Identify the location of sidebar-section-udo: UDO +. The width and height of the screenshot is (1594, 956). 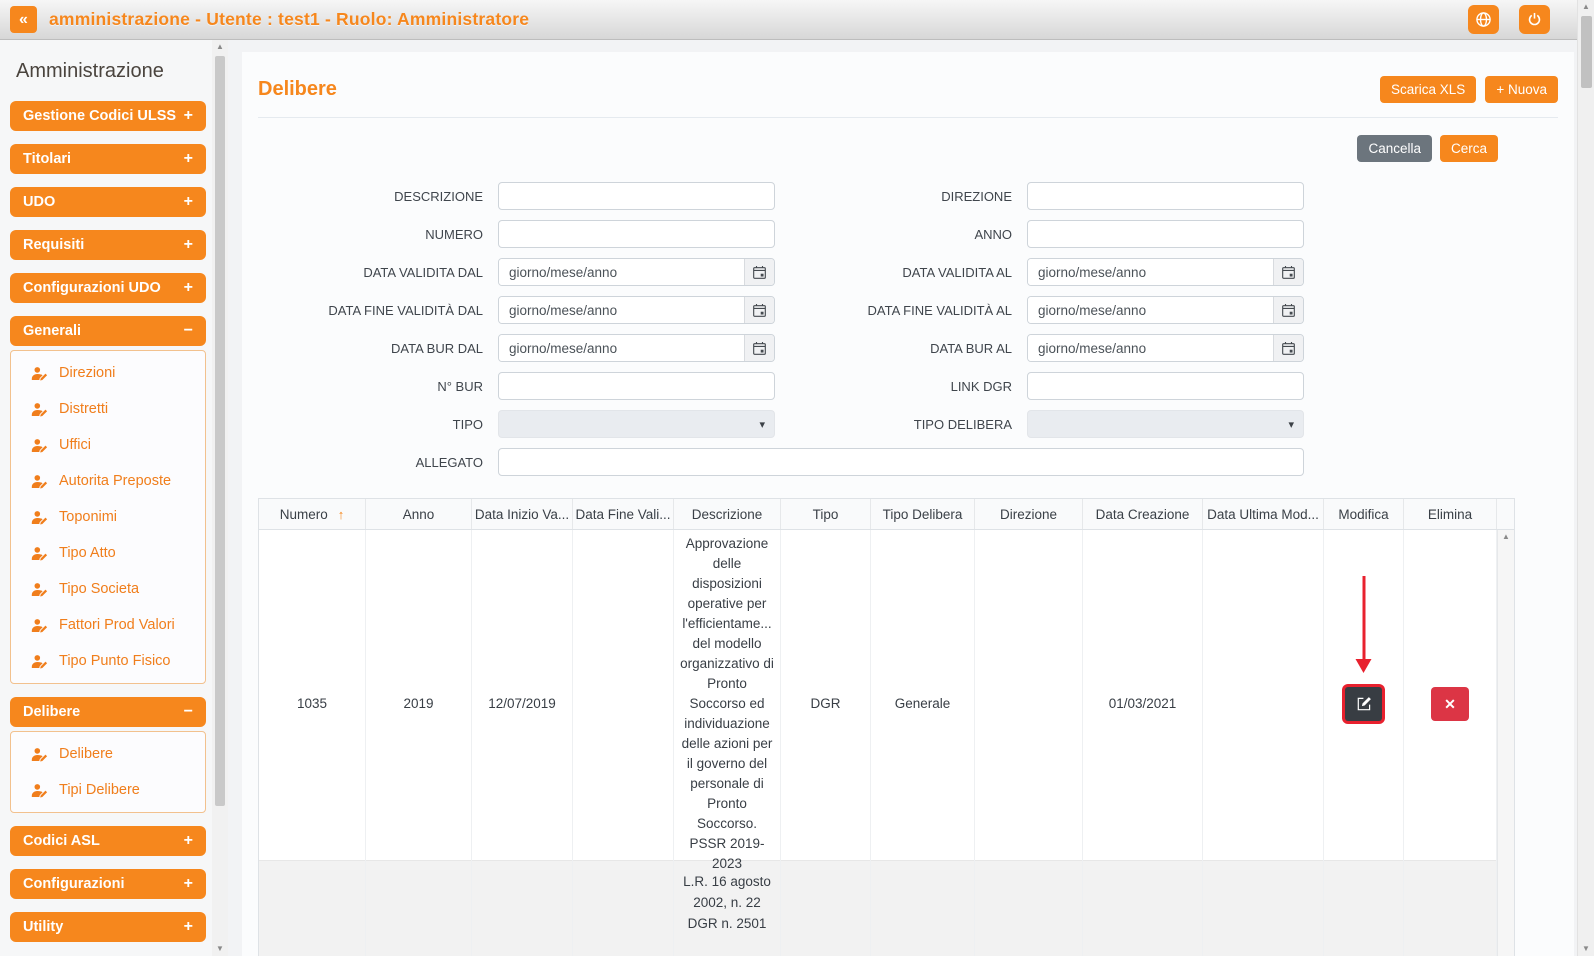
(108, 202).